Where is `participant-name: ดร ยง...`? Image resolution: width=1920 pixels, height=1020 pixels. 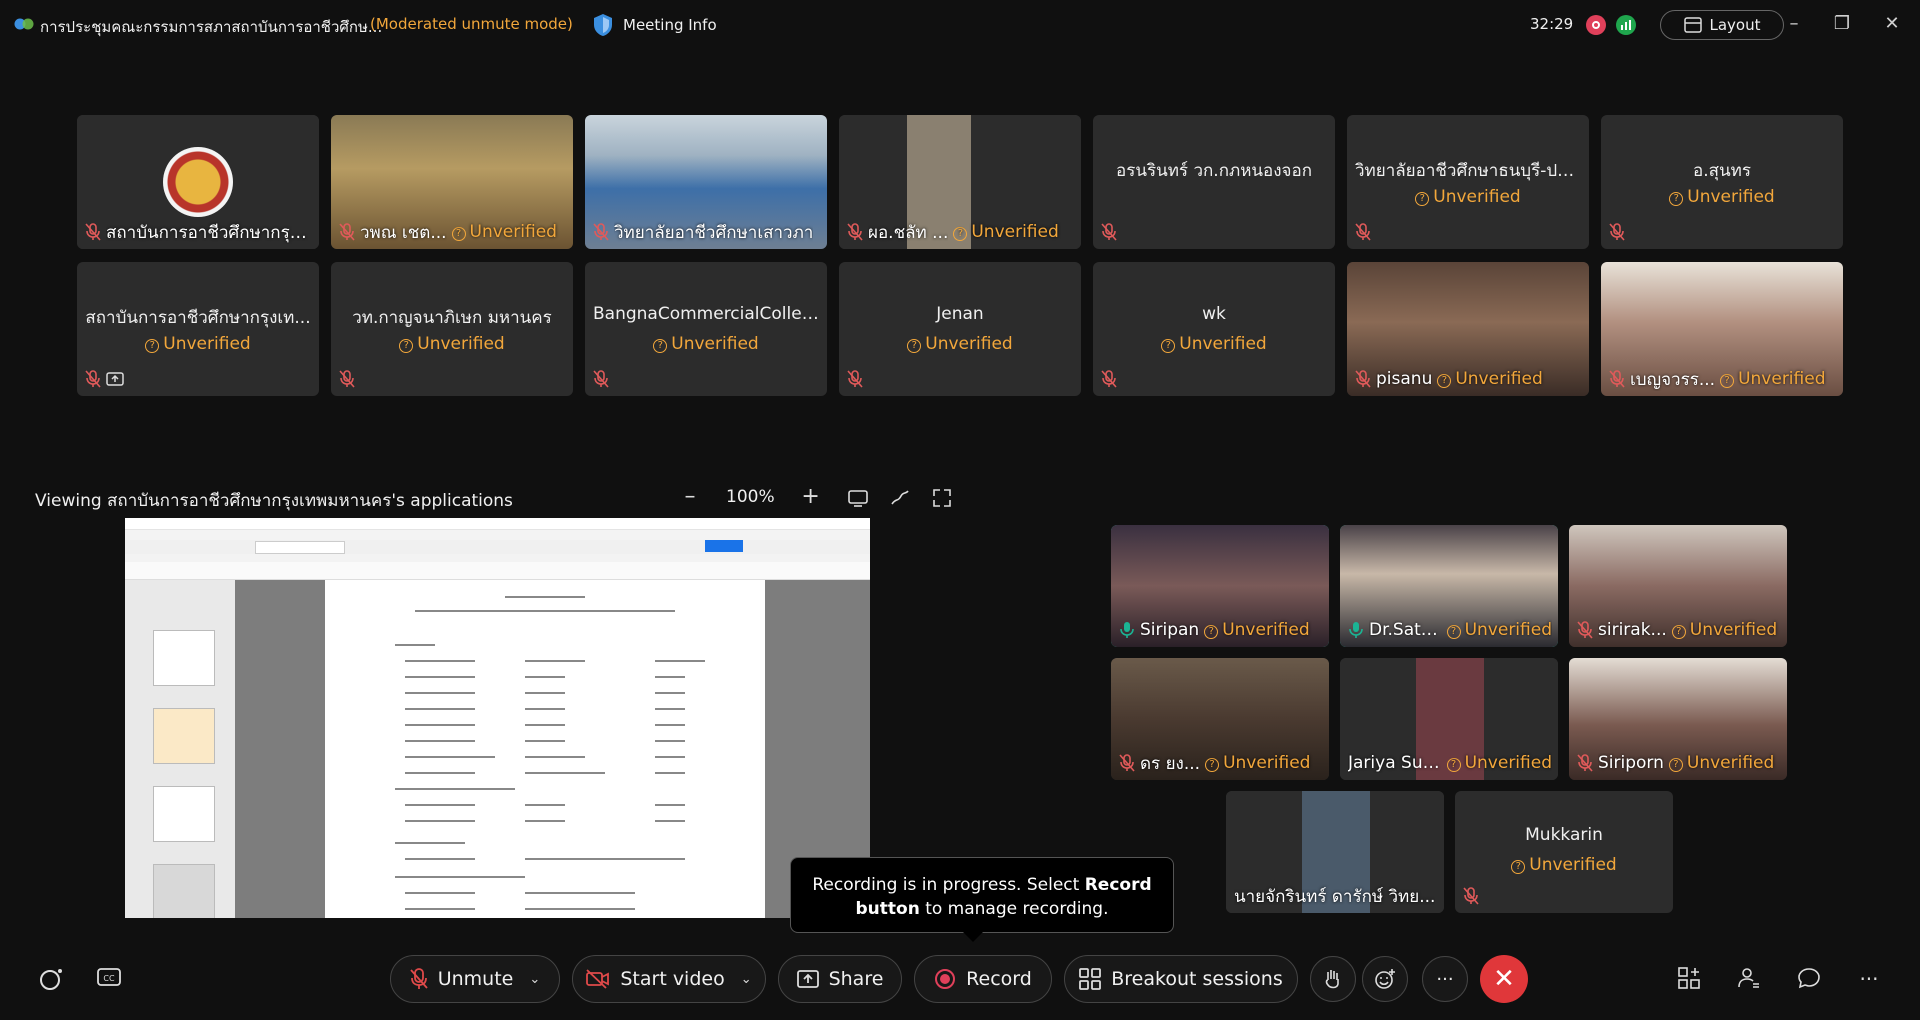 participant-name: ดร ยง... is located at coordinates (1170, 763).